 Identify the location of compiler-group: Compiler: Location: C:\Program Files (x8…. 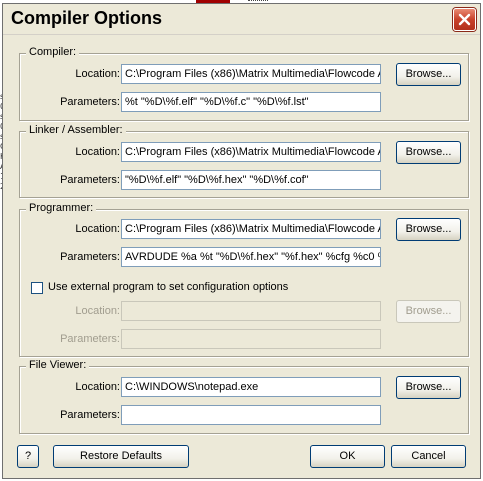
(244, 83).